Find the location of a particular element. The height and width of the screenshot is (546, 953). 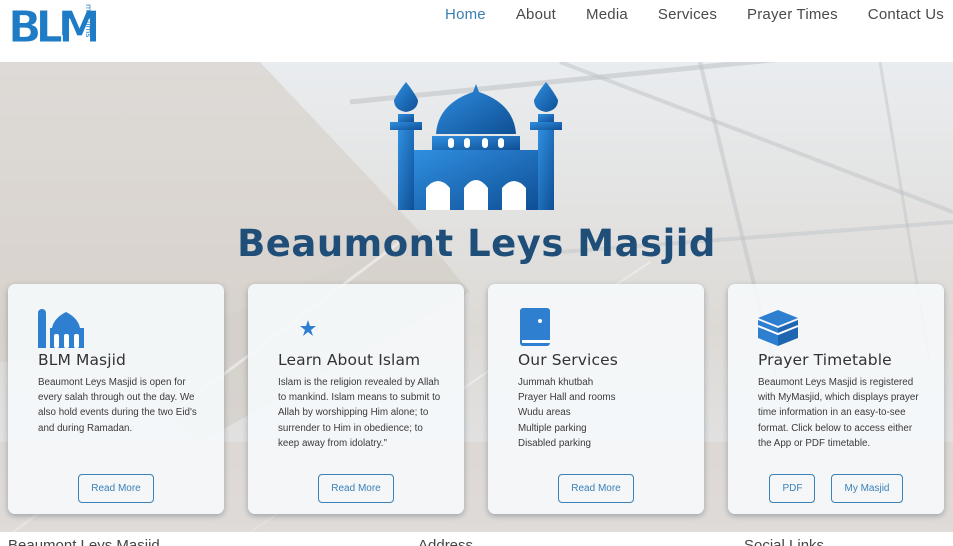

footer-col-title: Beaumont Leys Masjid is located at coordinates (84, 541).